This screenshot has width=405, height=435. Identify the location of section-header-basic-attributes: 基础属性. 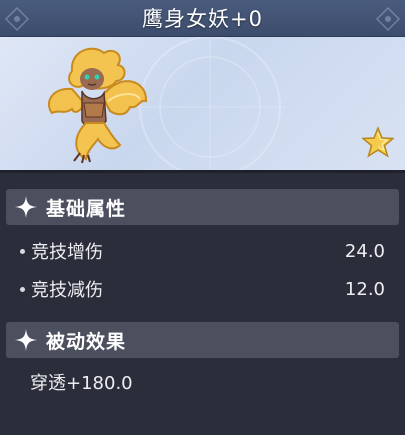
(202, 207).